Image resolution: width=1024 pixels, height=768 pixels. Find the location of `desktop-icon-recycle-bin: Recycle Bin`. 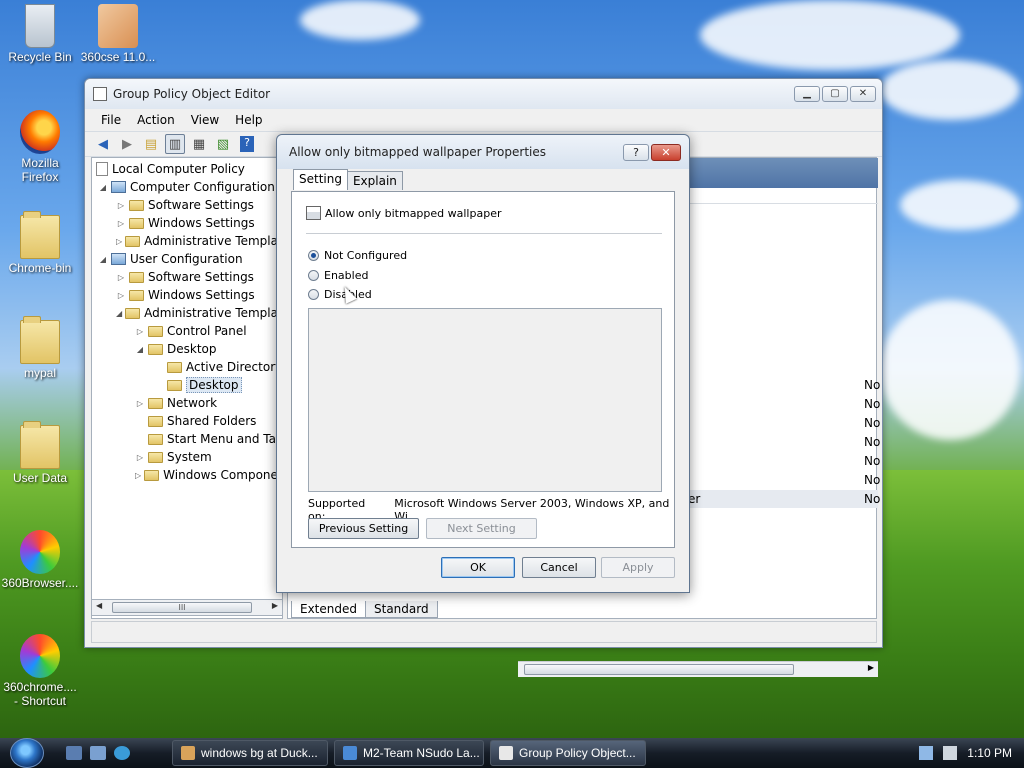

desktop-icon-recycle-bin: Recycle Bin is located at coordinates (40, 34).